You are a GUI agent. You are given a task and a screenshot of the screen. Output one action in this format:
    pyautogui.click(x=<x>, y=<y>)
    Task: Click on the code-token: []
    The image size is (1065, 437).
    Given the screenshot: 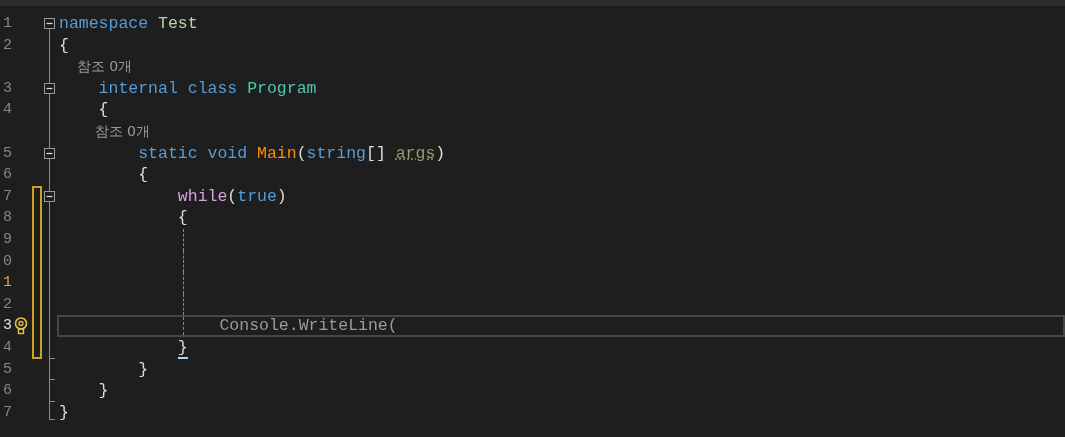 What is the action you would take?
    pyautogui.click(x=376, y=153)
    